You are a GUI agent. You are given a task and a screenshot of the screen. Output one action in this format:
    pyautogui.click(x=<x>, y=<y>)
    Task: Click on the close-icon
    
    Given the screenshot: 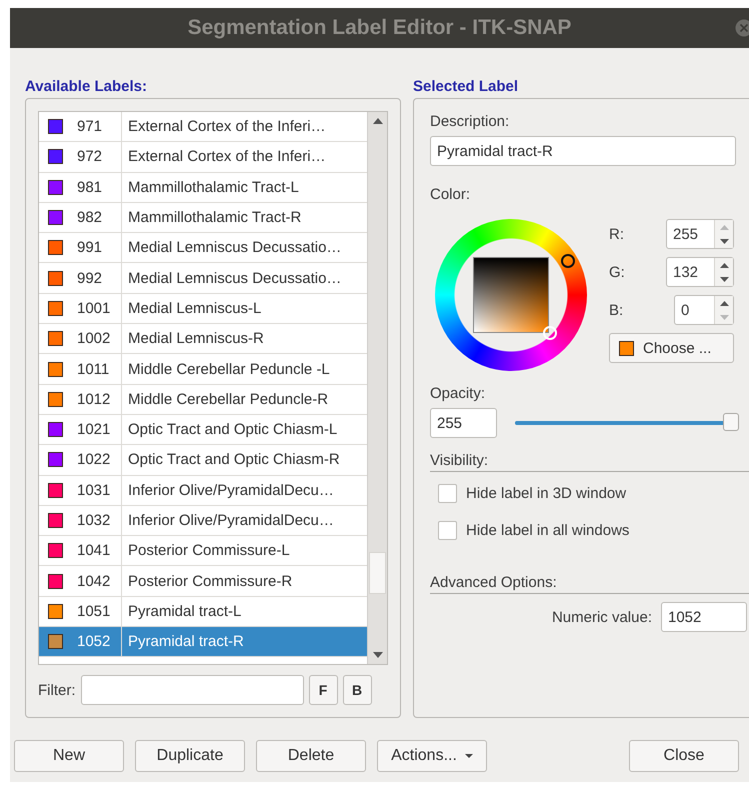 What is the action you would take?
    pyautogui.click(x=741, y=28)
    